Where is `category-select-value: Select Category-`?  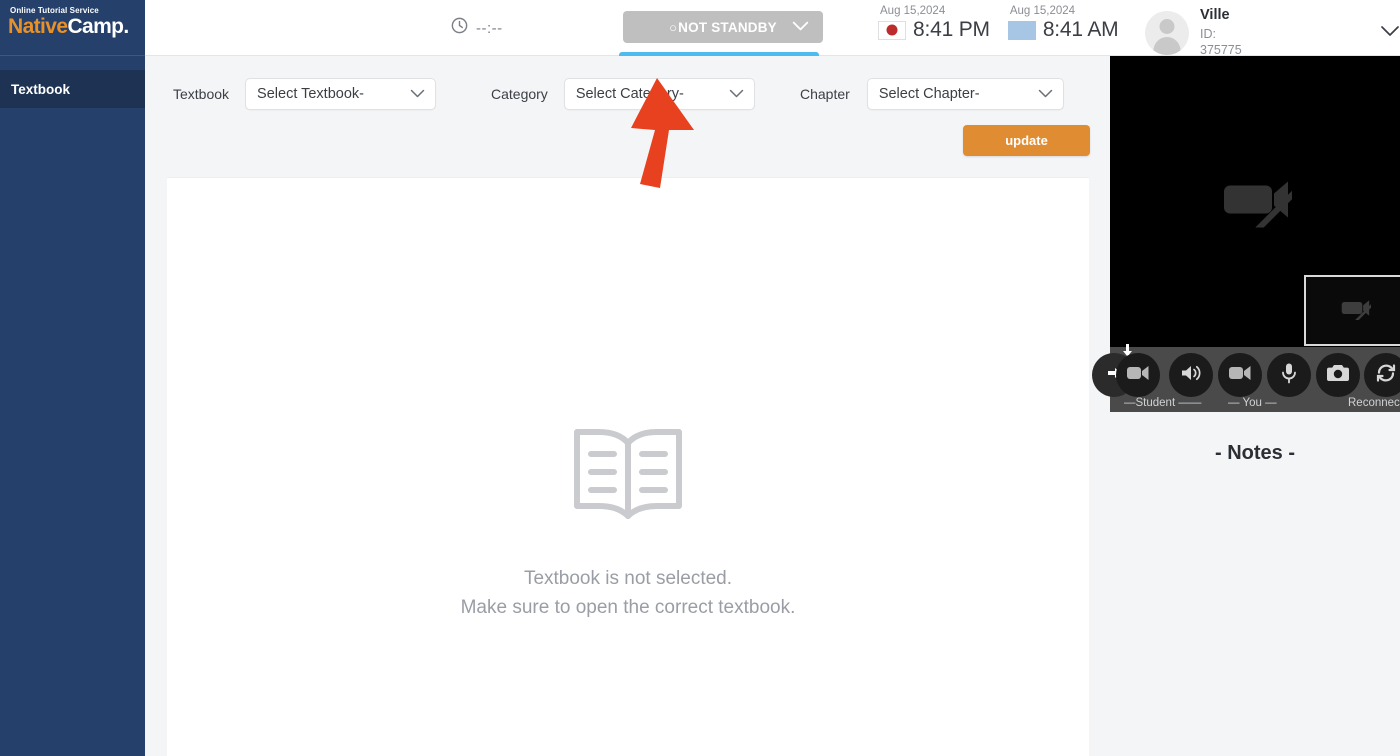 category-select-value: Select Category- is located at coordinates (629, 94).